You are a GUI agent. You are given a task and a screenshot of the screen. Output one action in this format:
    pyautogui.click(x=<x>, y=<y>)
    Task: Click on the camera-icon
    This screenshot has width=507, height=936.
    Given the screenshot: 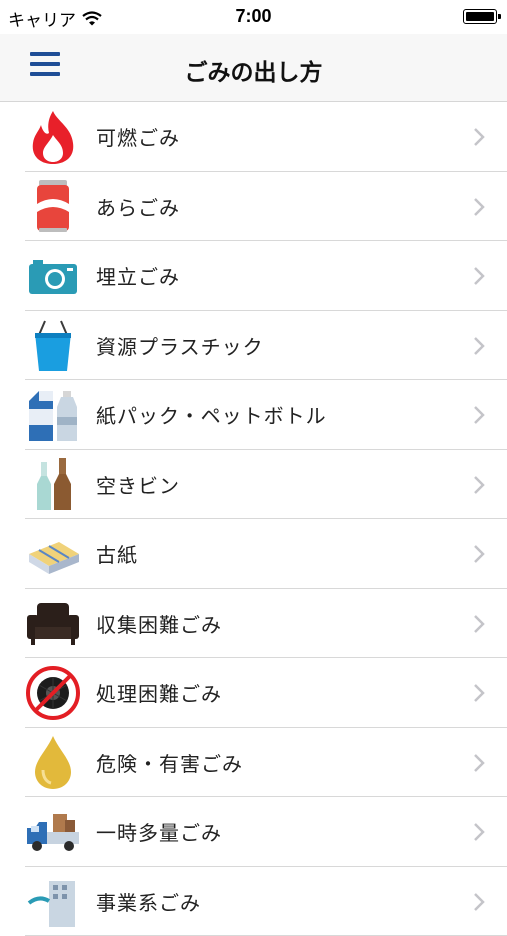 What is the action you would take?
    pyautogui.click(x=53, y=276)
    